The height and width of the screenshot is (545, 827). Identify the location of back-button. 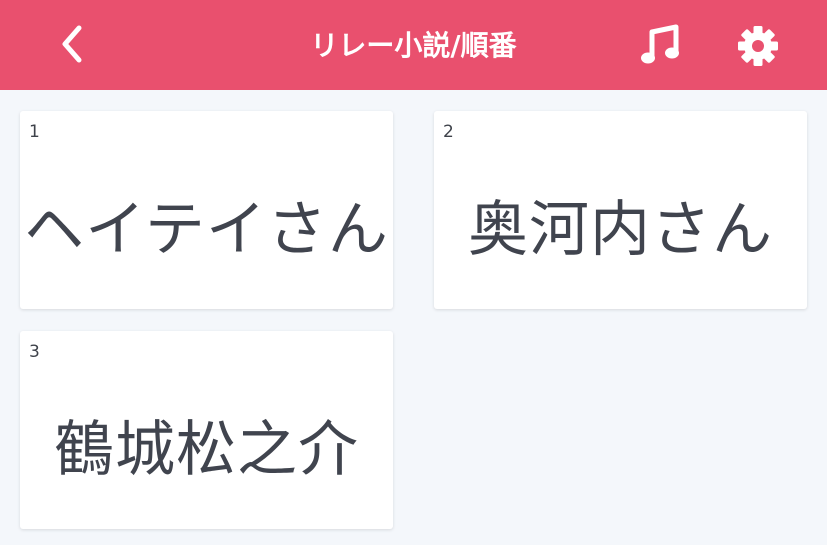
(72, 44).